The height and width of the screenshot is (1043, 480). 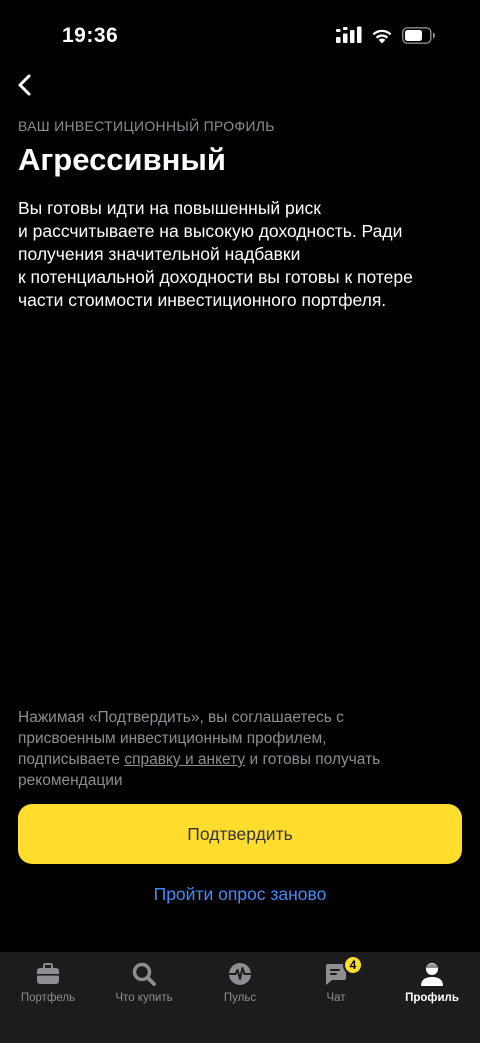 I want to click on tab-pulse: Пульс, so click(x=240, y=997).